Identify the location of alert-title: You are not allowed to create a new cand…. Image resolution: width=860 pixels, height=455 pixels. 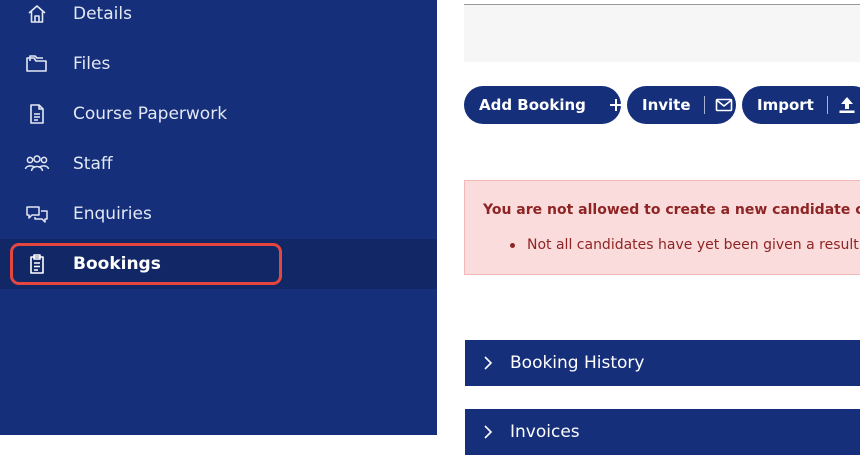
(671, 210).